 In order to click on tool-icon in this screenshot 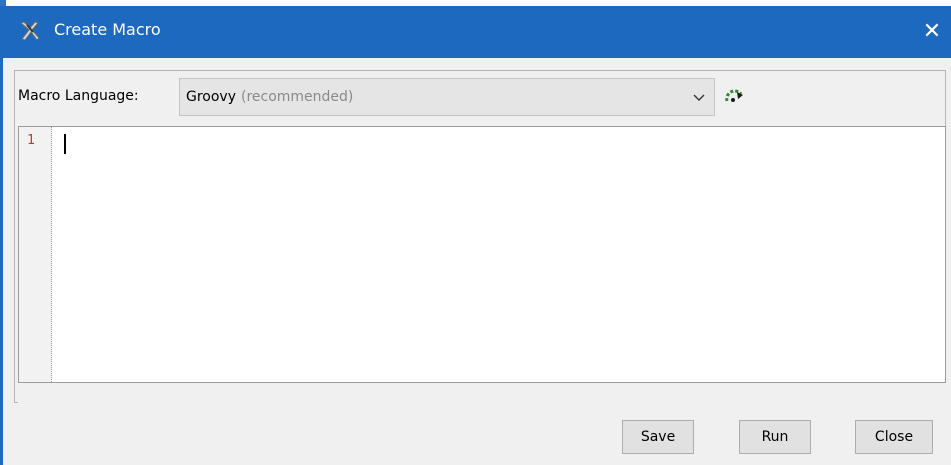, I will do `click(30, 31)`.